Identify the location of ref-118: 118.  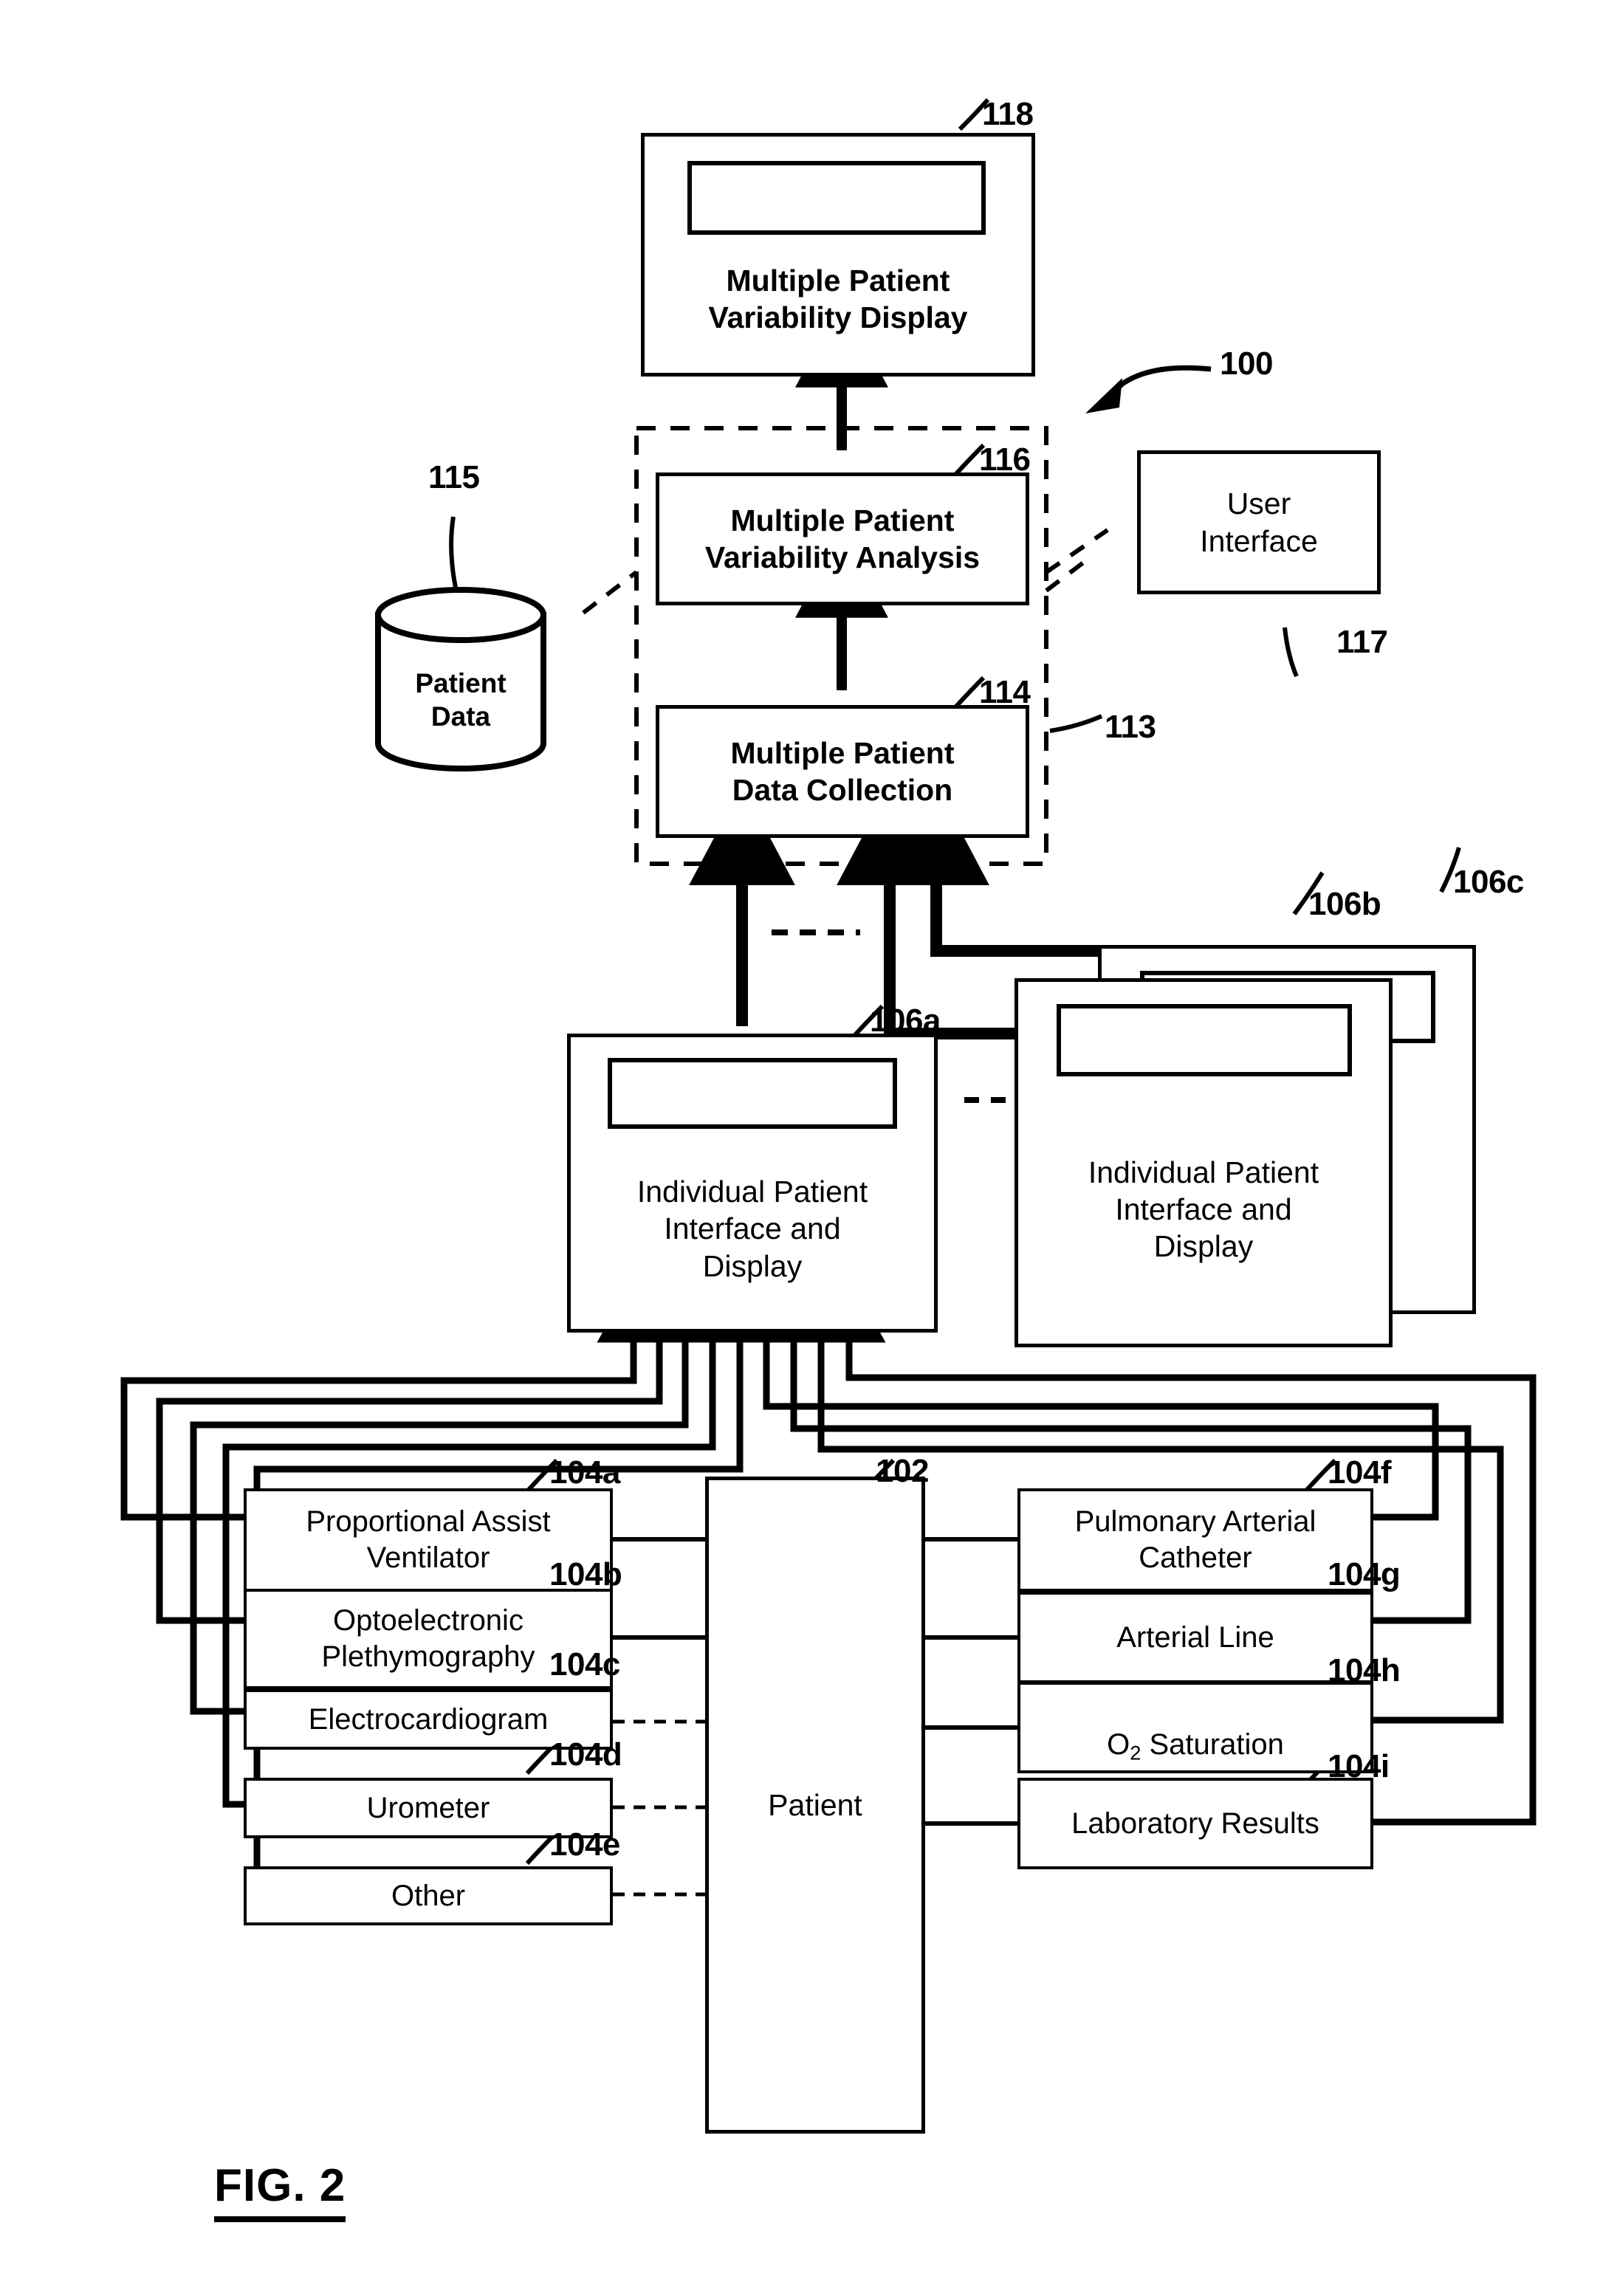
(1008, 114).